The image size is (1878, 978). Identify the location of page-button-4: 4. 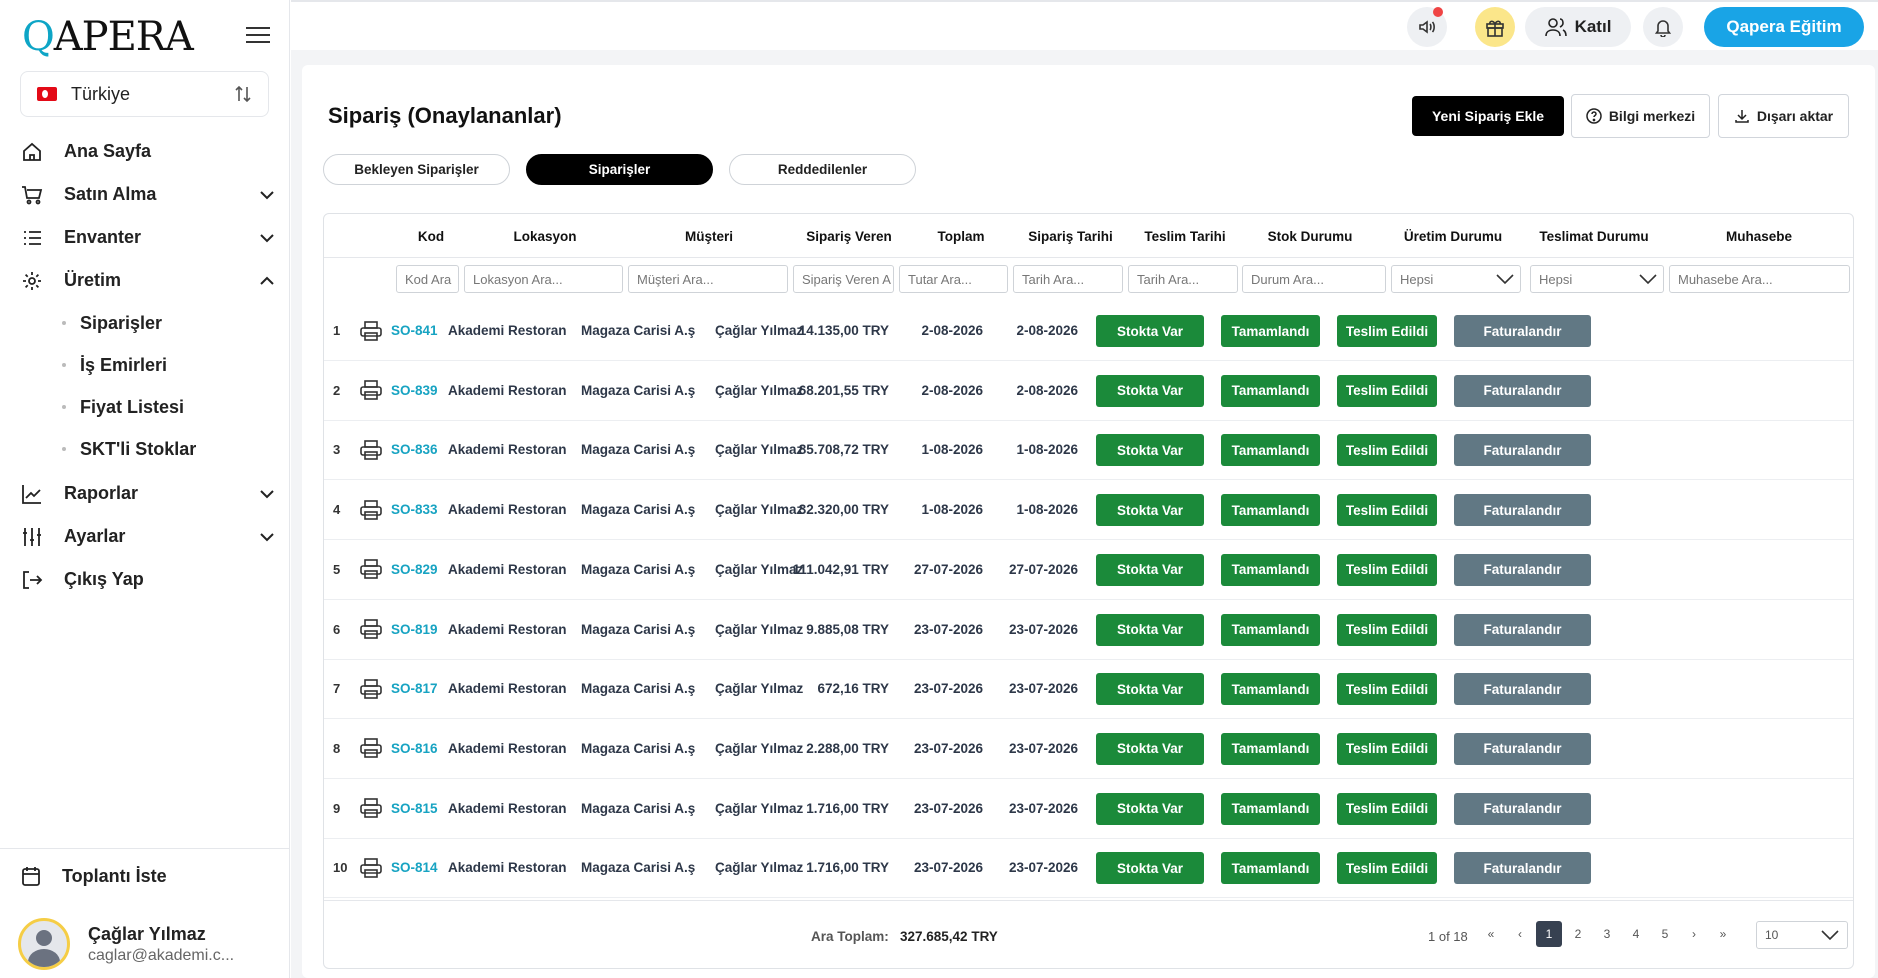
(1636, 934).